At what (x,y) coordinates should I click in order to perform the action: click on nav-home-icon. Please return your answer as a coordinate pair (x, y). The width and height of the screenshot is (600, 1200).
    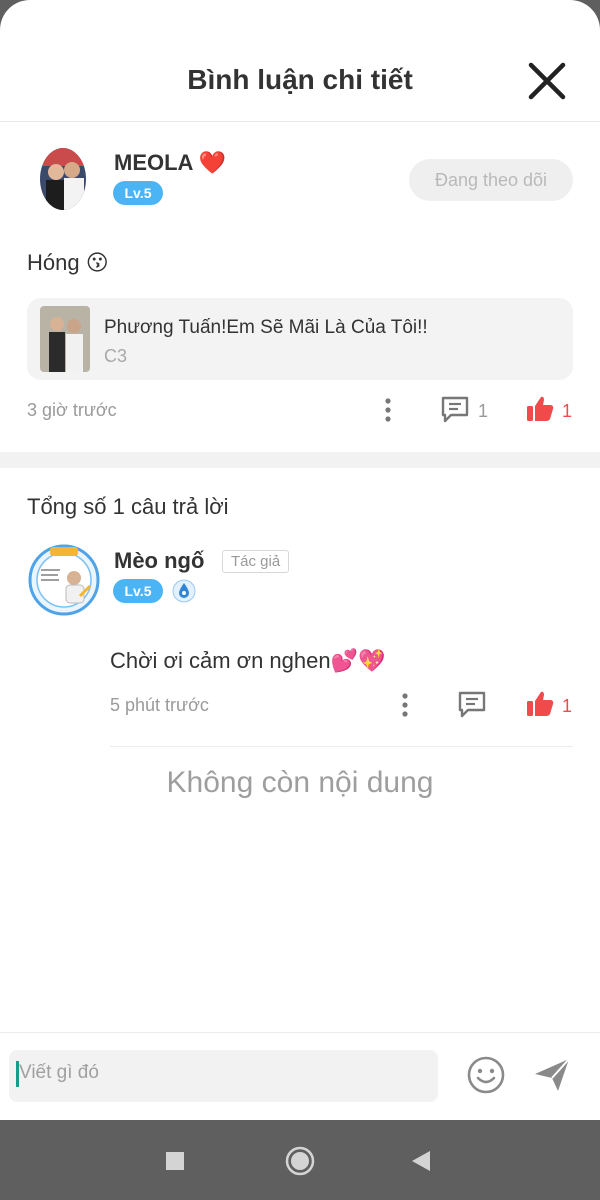
    Looking at the image, I should click on (300, 1161).